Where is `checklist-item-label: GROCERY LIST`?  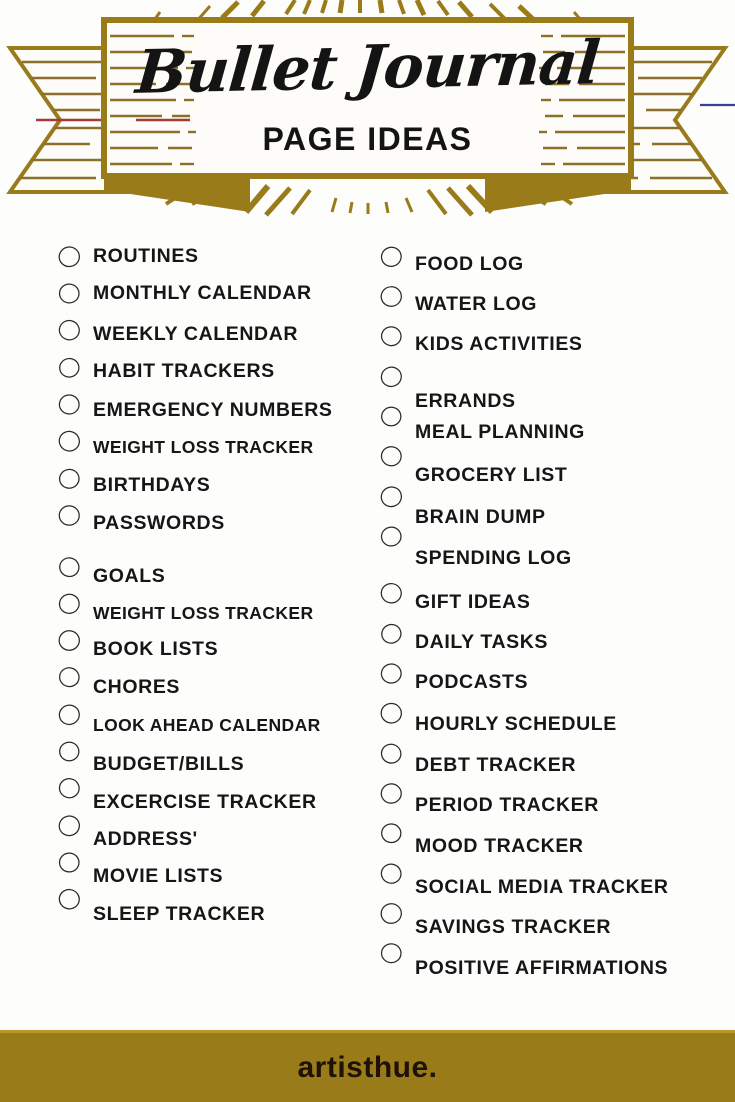
checklist-item-label: GROCERY LIST is located at coordinates (491, 475).